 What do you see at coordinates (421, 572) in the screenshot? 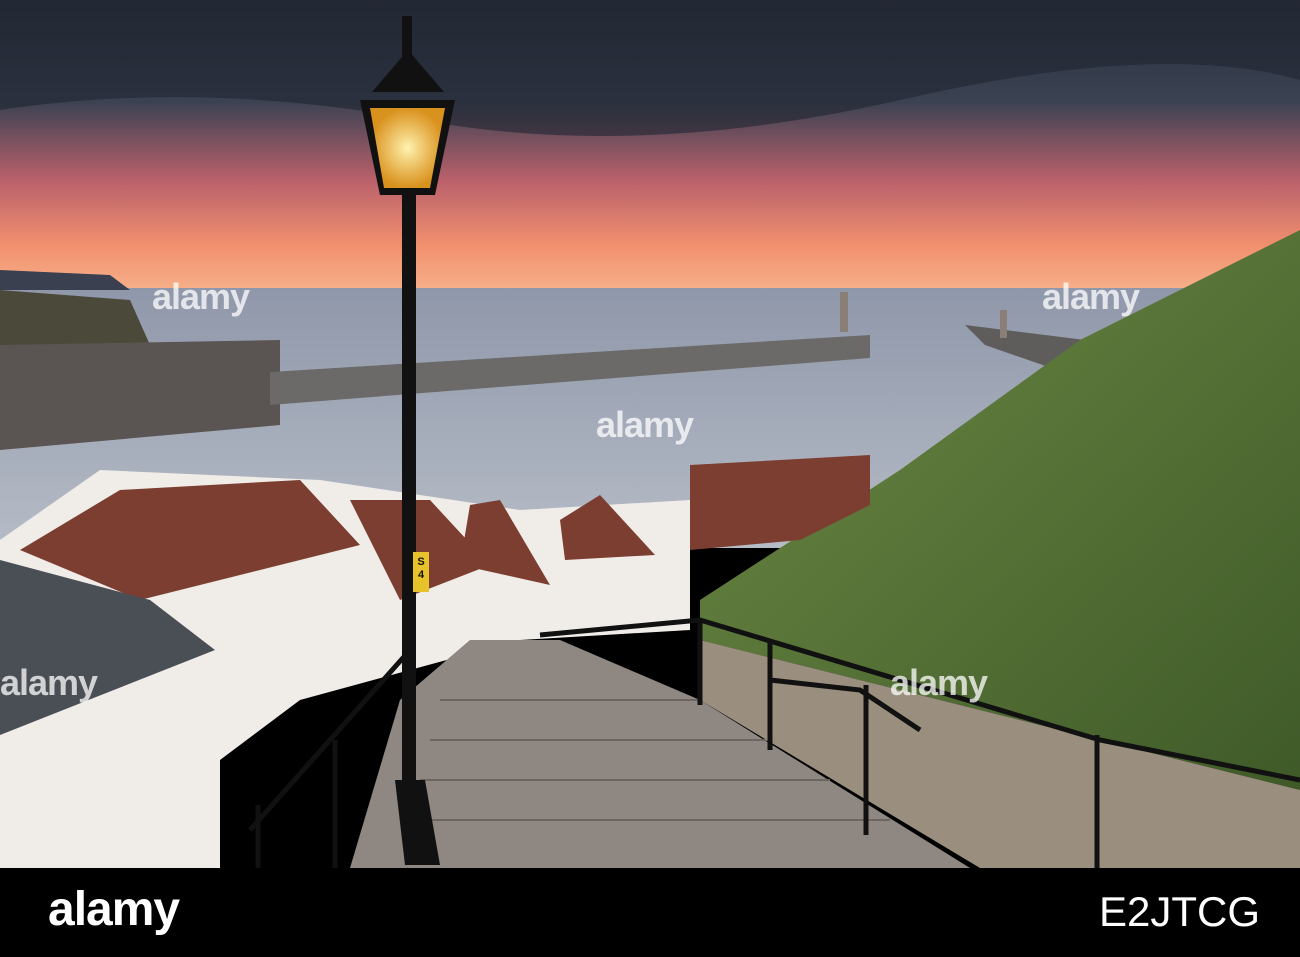
I see `lamp-sign: S 4` at bounding box center [421, 572].